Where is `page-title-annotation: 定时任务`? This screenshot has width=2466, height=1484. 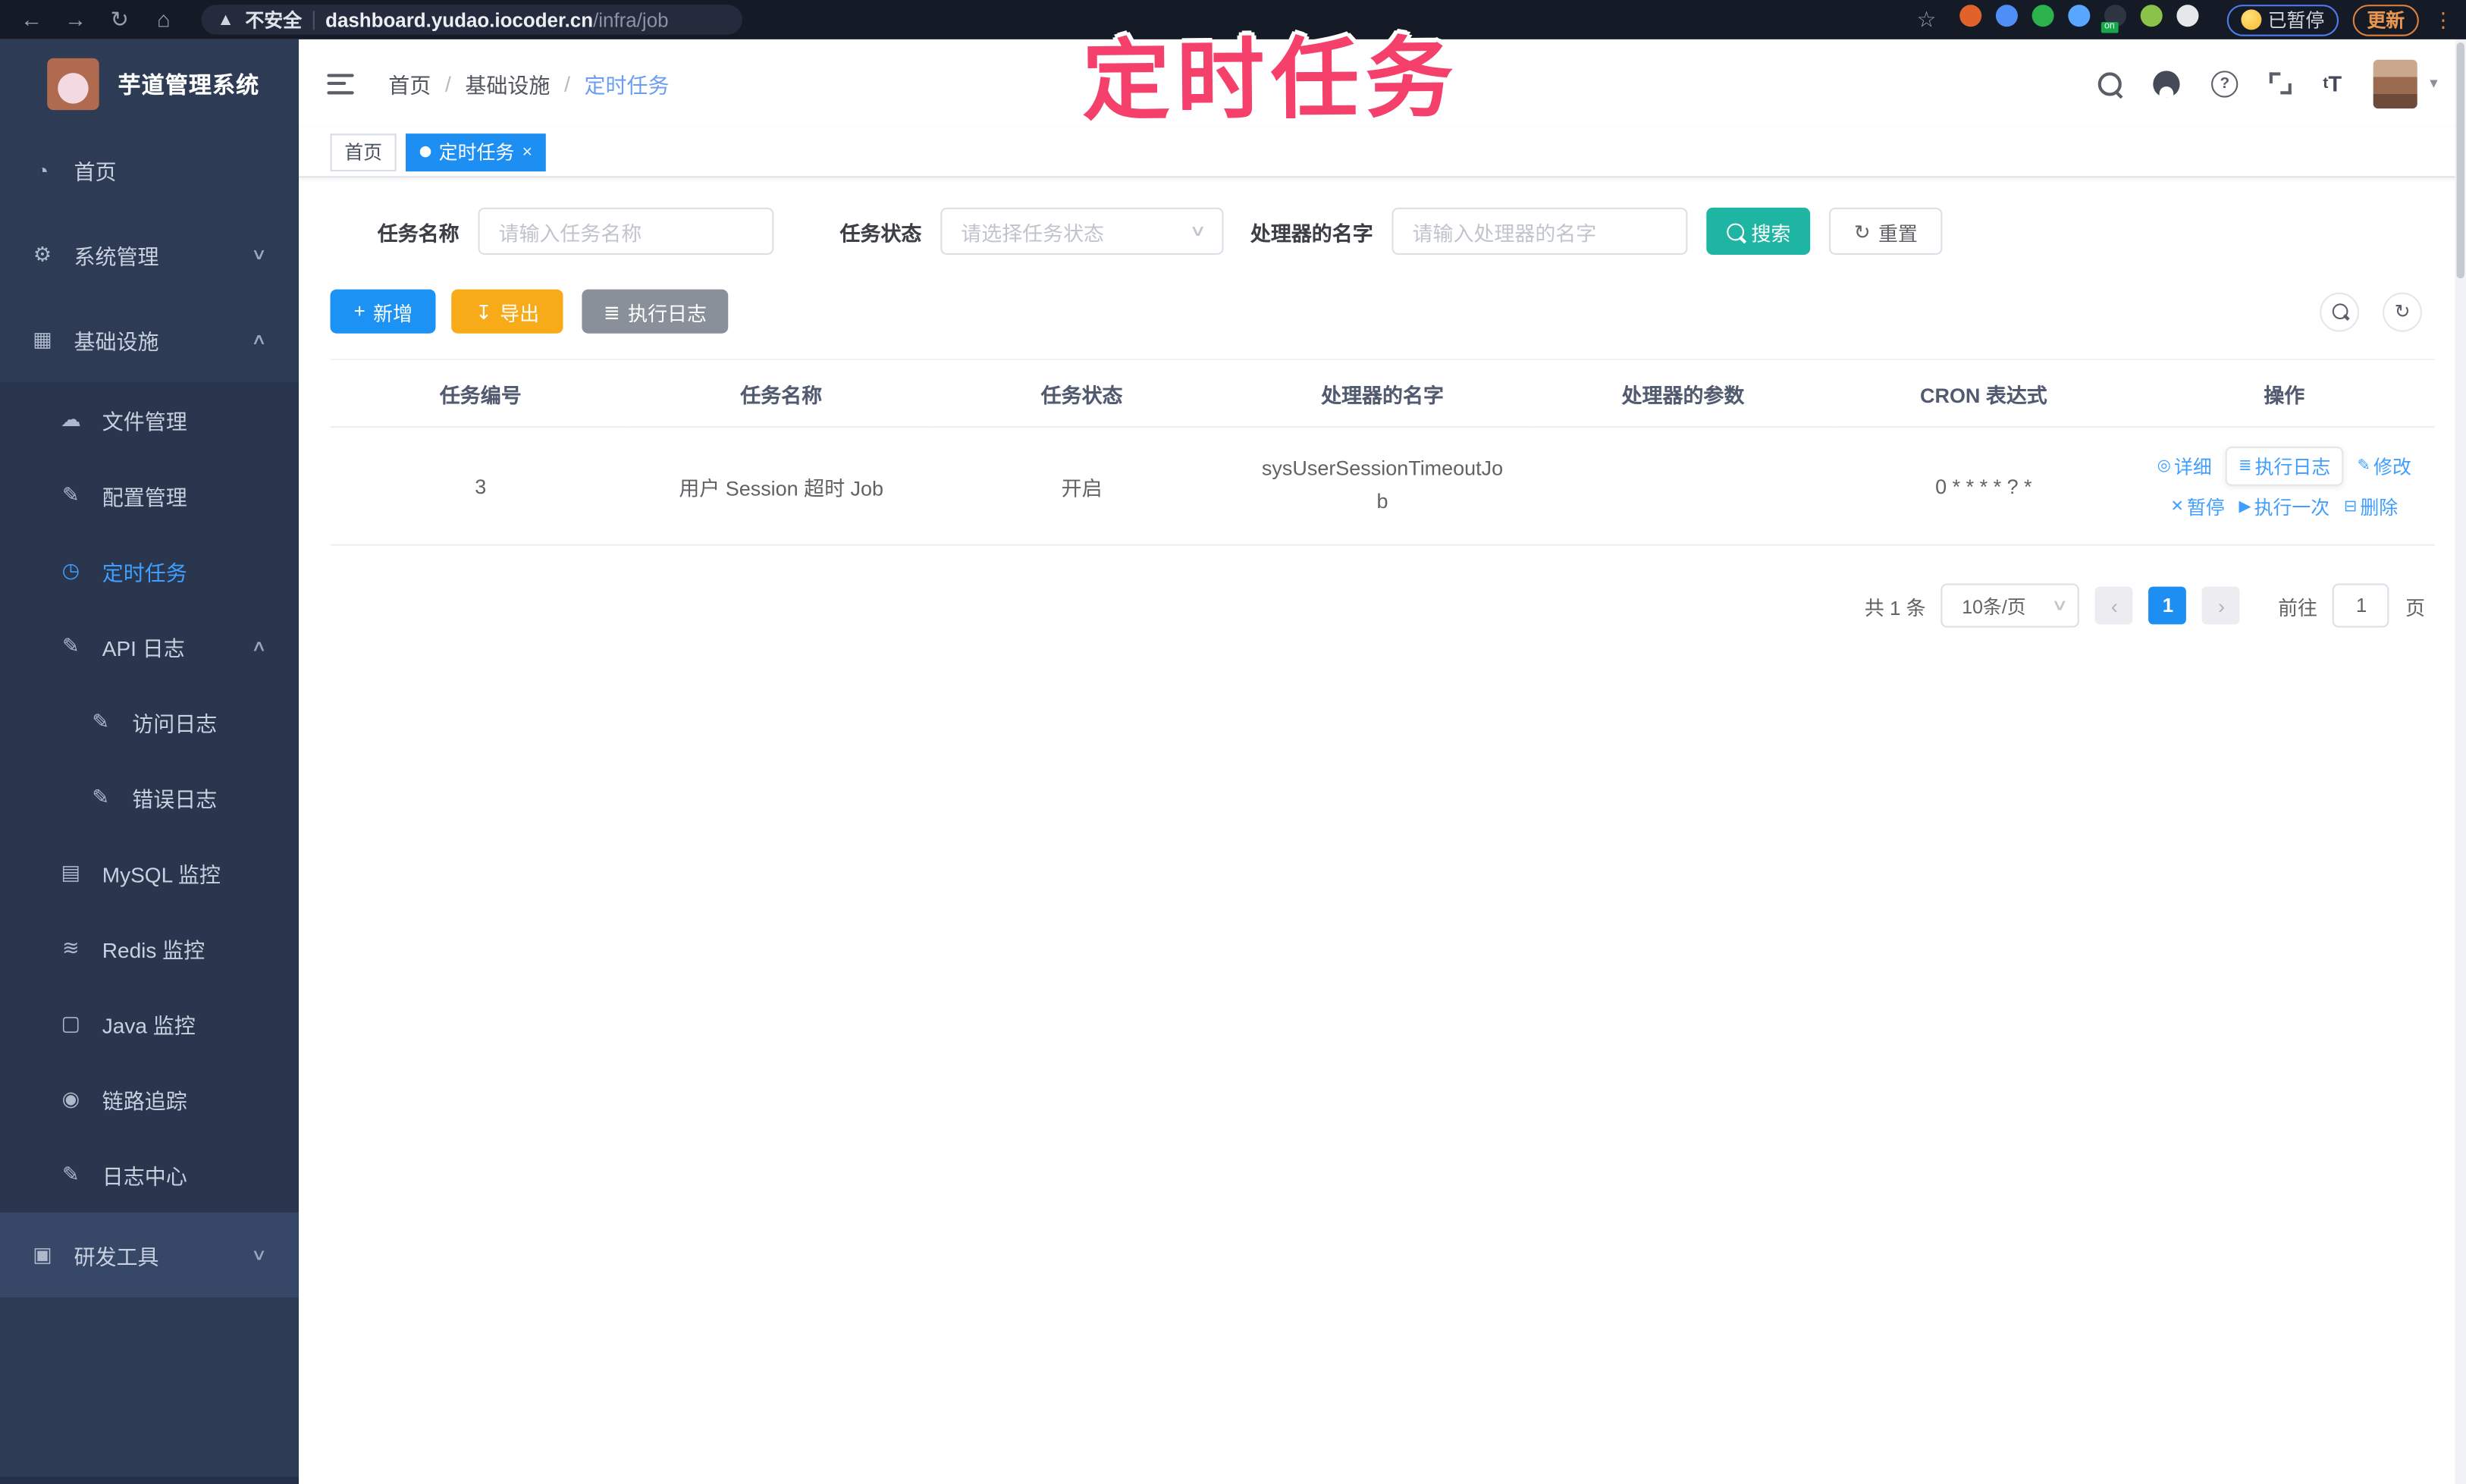 page-title-annotation: 定时任务 is located at coordinates (1270, 80).